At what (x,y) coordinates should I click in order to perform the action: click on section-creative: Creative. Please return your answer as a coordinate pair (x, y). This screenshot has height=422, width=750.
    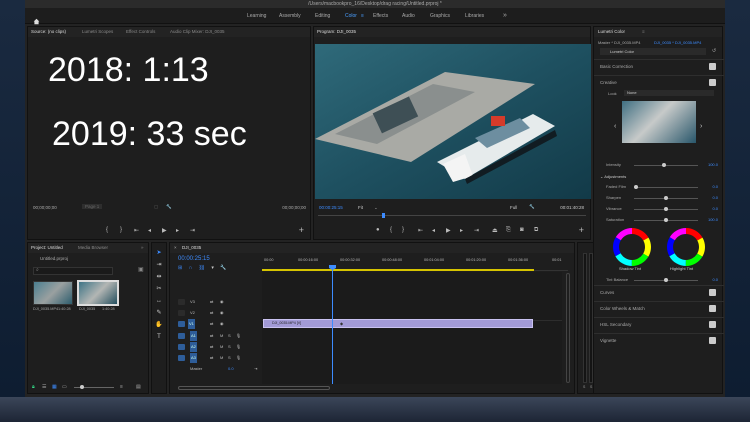
    Looking at the image, I should click on (659, 82).